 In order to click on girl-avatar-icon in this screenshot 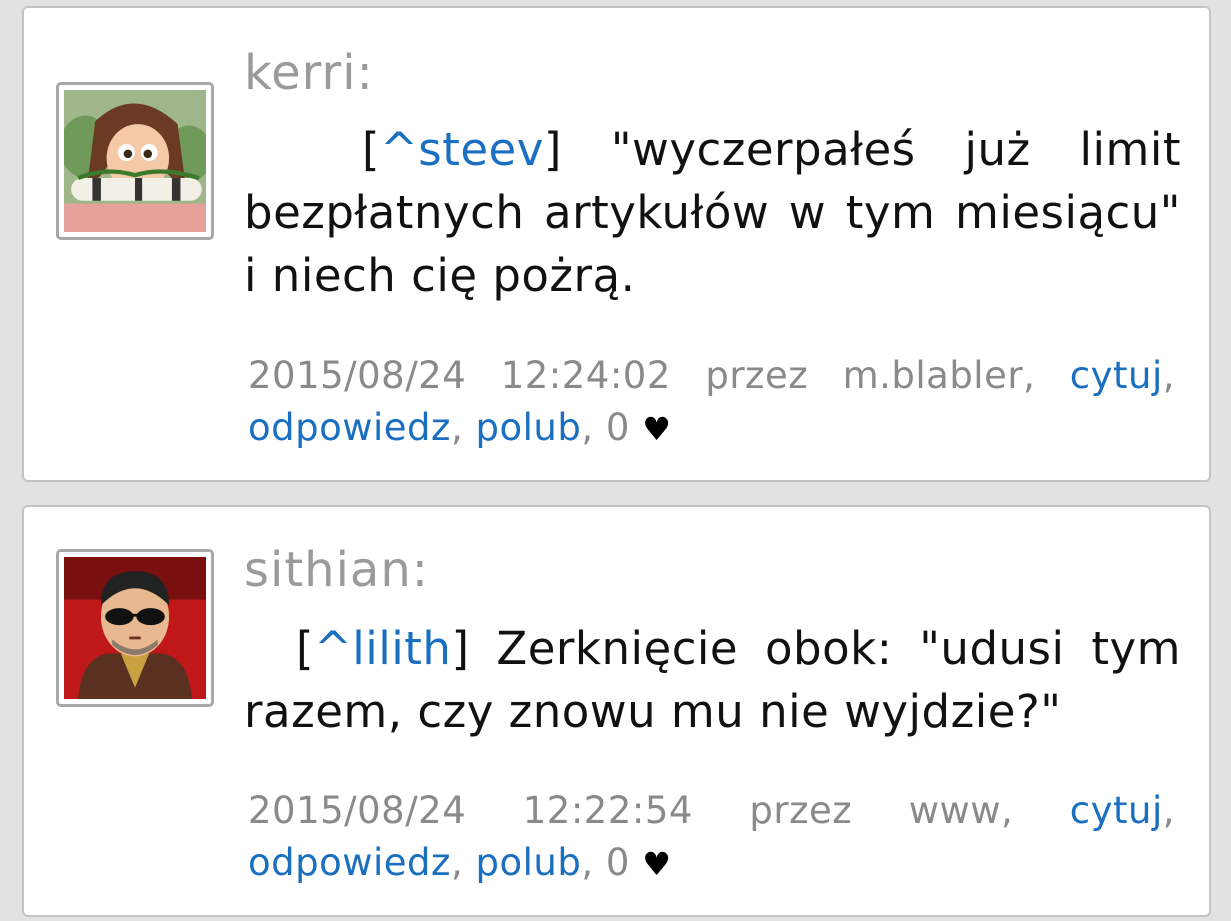, I will do `click(135, 161)`.